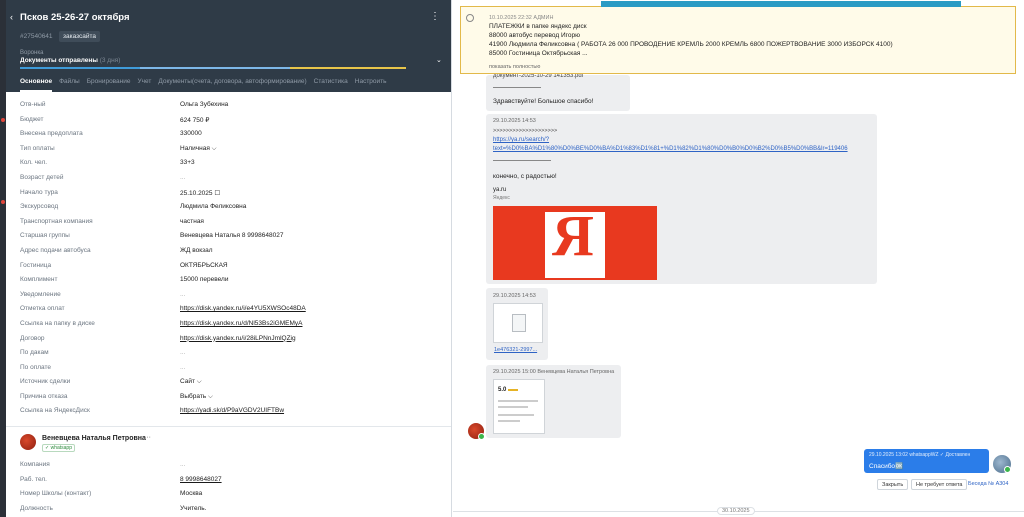  What do you see at coordinates (228, 494) in the screenshot?
I see `field-row: Номер Школы (контакт) Москва` at bounding box center [228, 494].